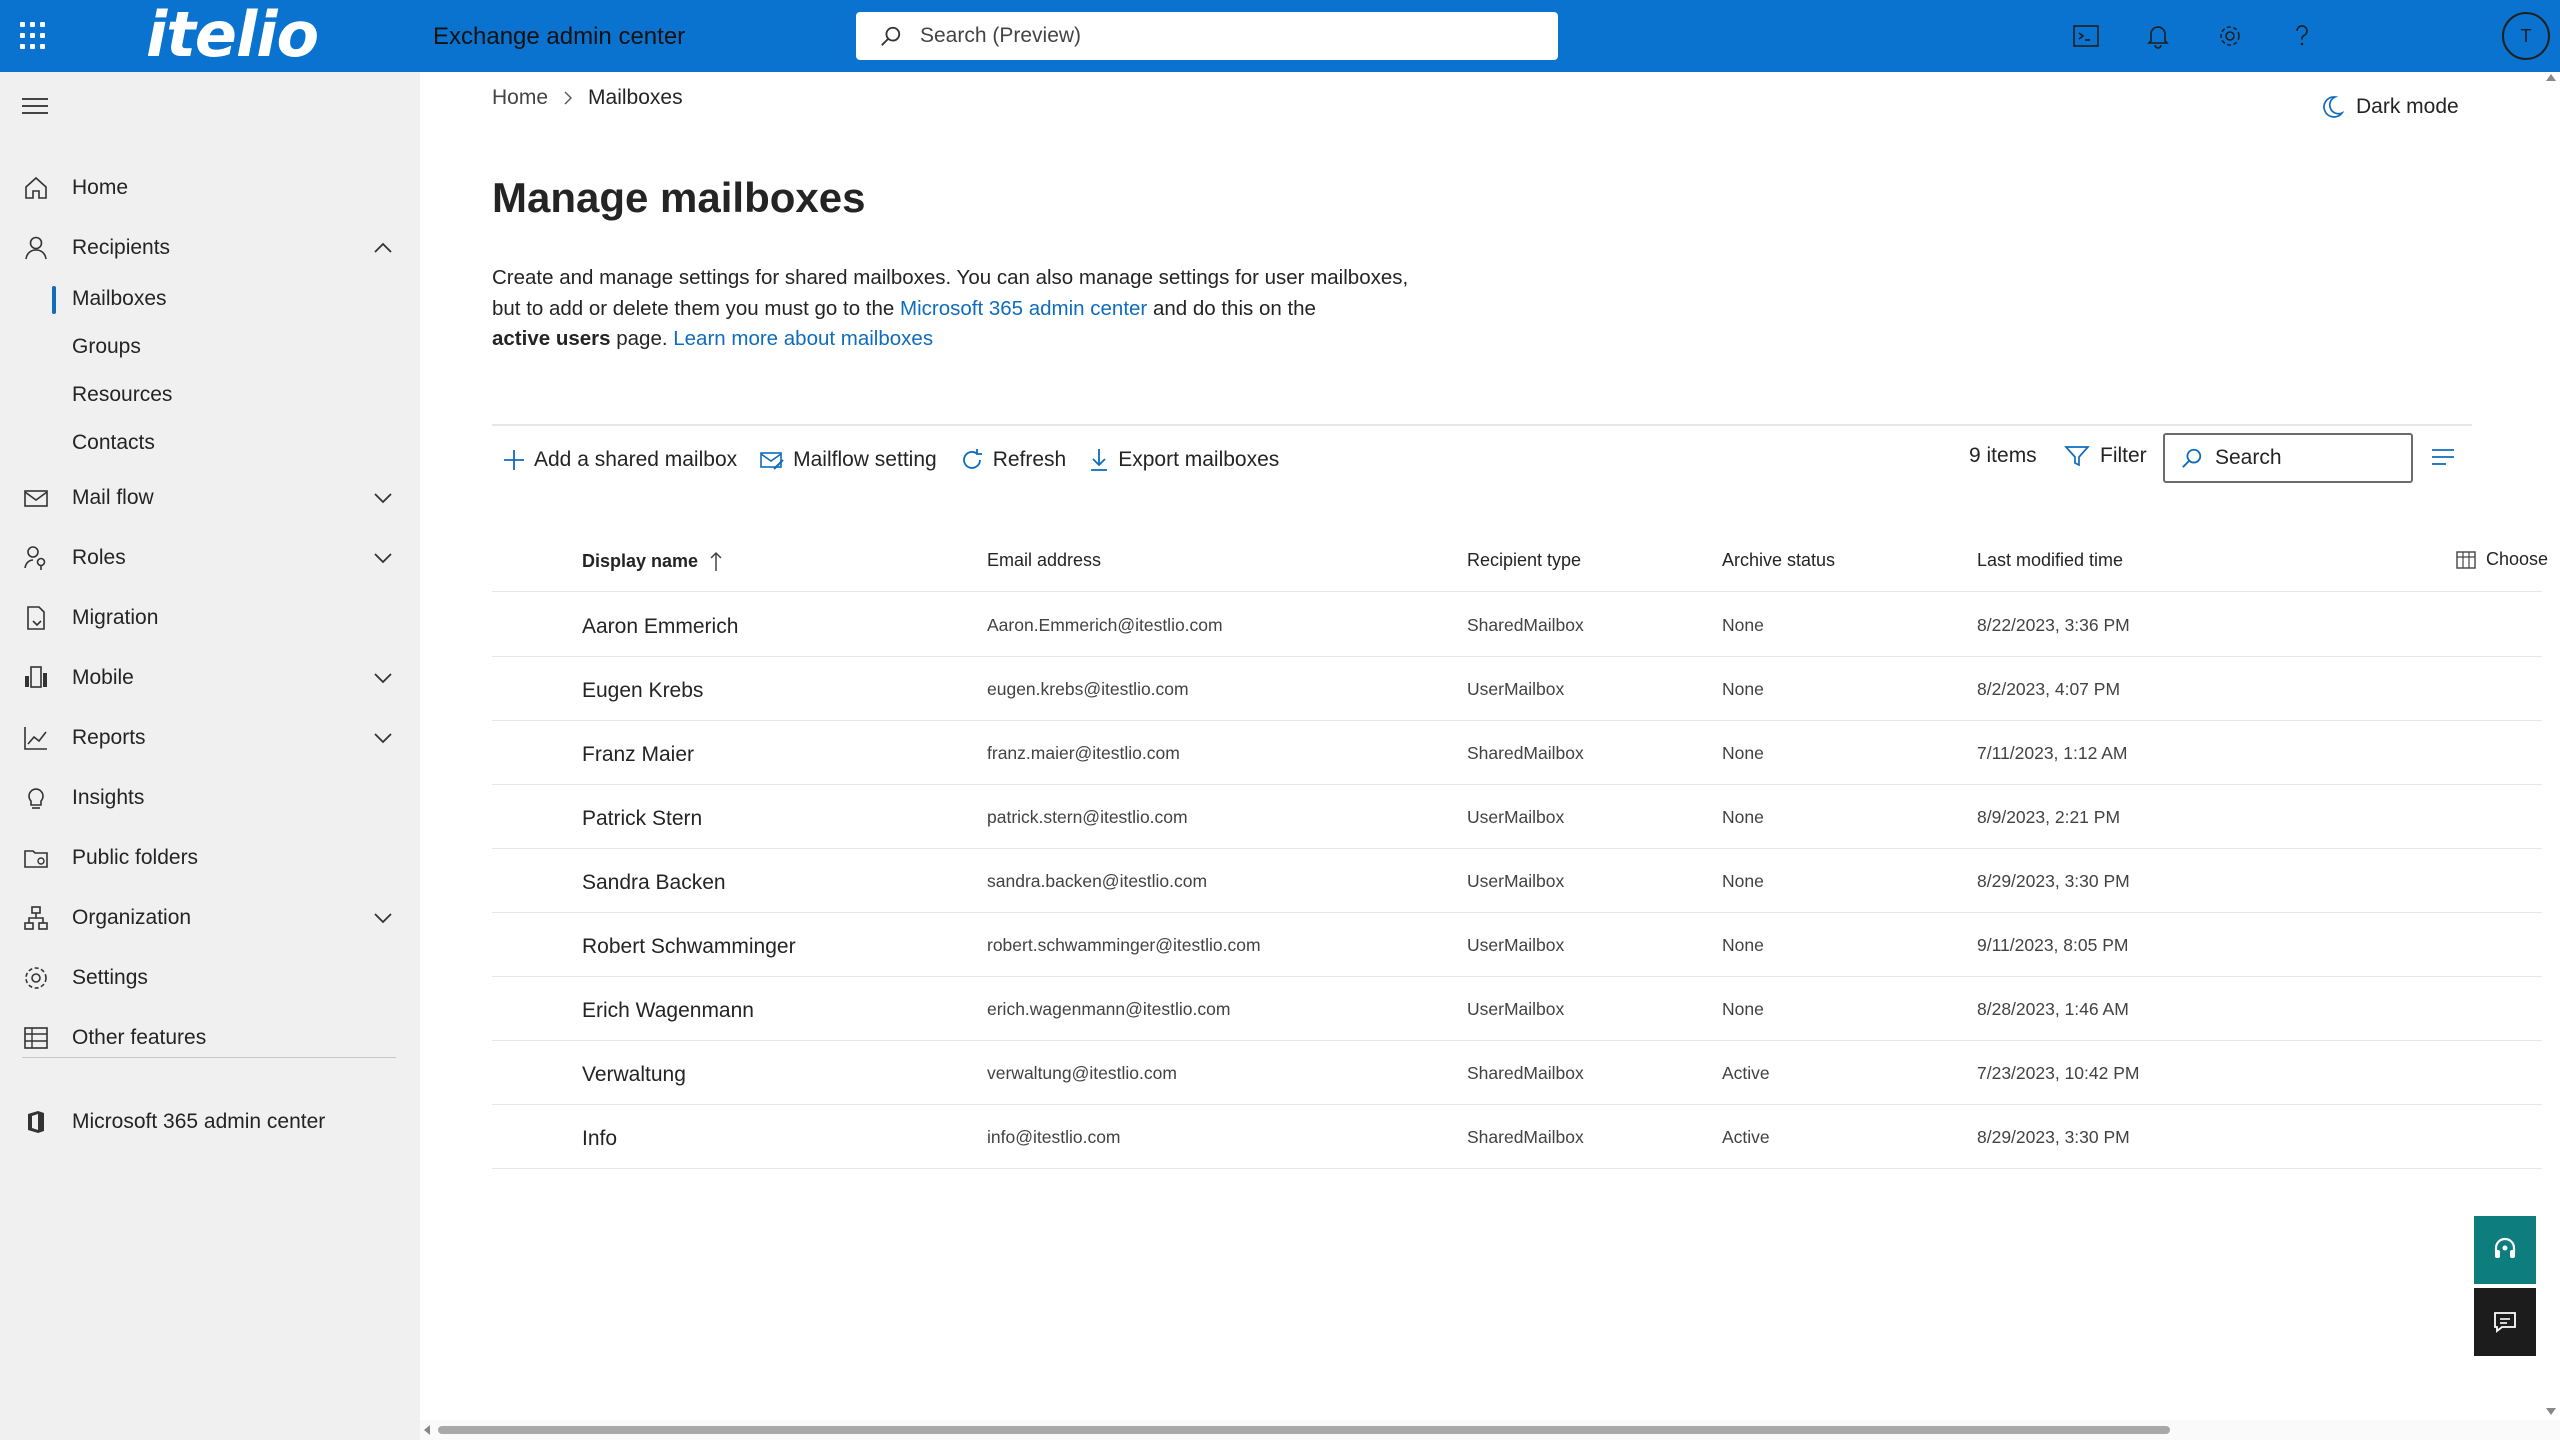  I want to click on mailflow-setting-button: Mailflow setting, so click(848, 460).